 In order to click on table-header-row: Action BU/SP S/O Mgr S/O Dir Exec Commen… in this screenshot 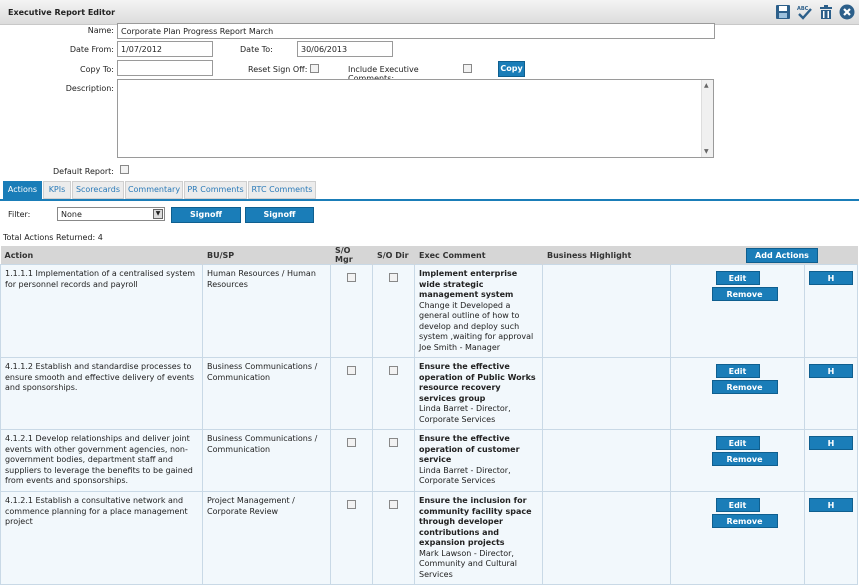, I will do `click(429, 255)`.